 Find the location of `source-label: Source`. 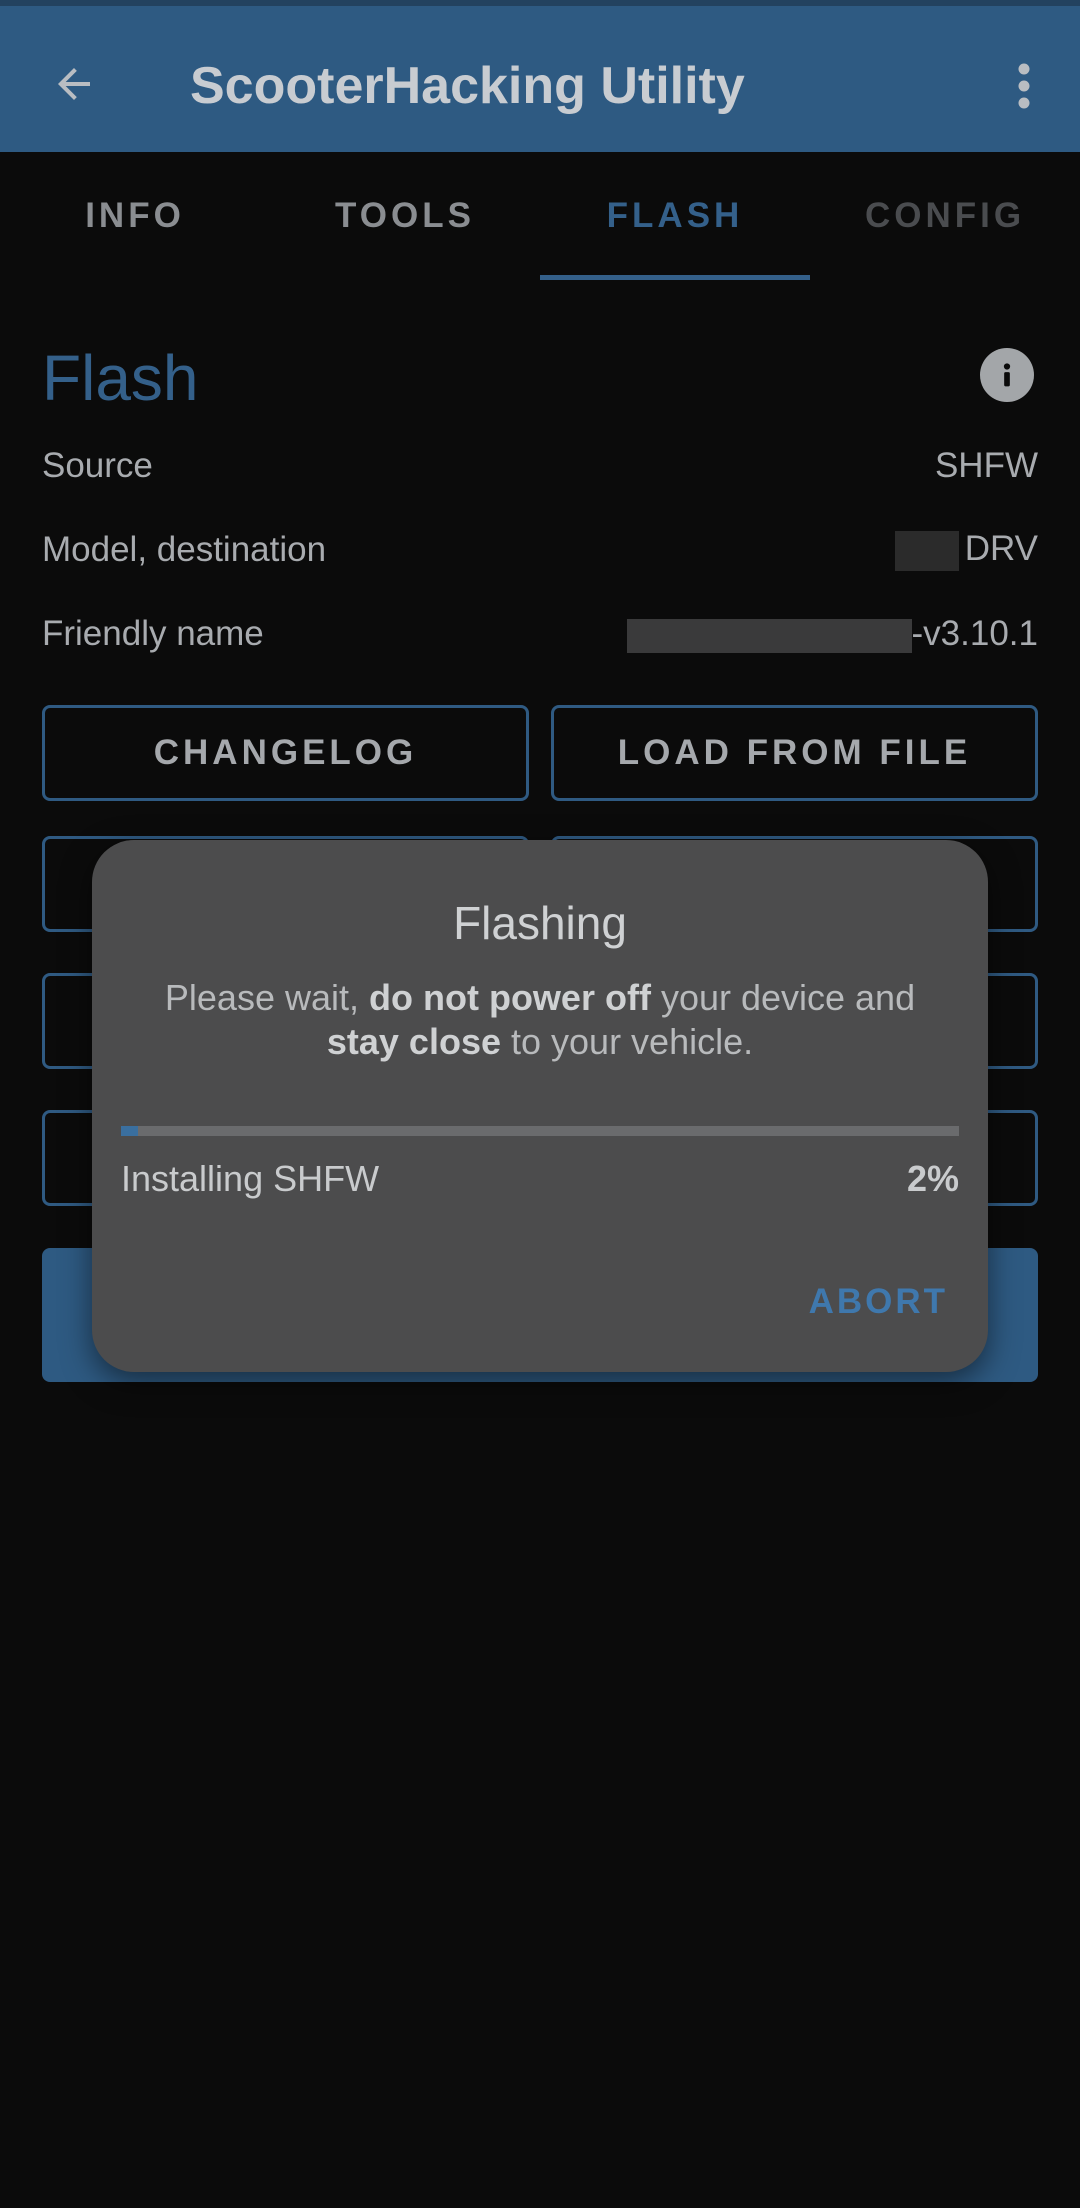

source-label: Source is located at coordinates (97, 465).